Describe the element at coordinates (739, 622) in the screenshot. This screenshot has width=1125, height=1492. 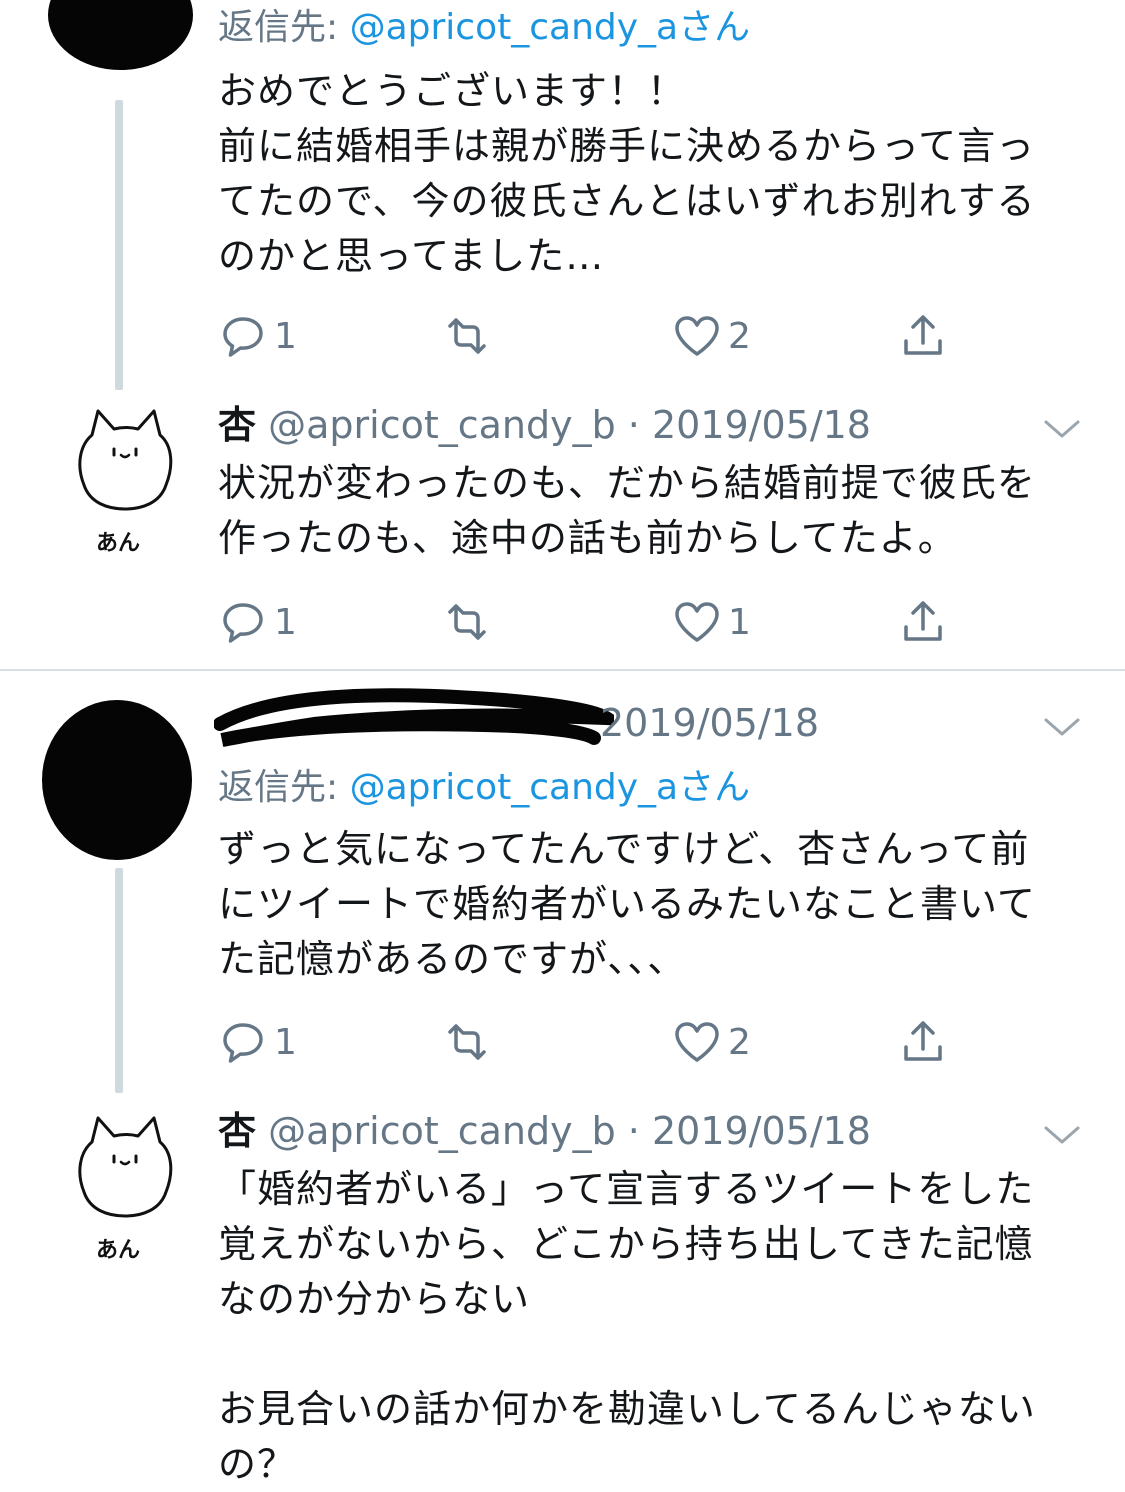
I see `like-count: 1` at that location.